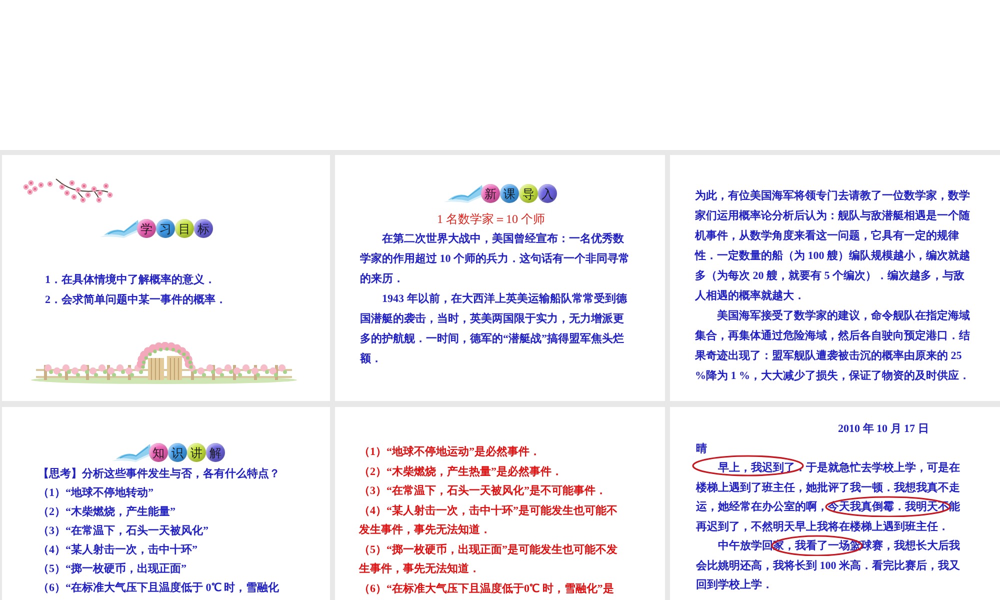 The width and height of the screenshot is (1000, 600). What do you see at coordinates (135, 300) in the screenshot?
I see `objective-item: 2．会求简单问题中某一事件的概率．` at bounding box center [135, 300].